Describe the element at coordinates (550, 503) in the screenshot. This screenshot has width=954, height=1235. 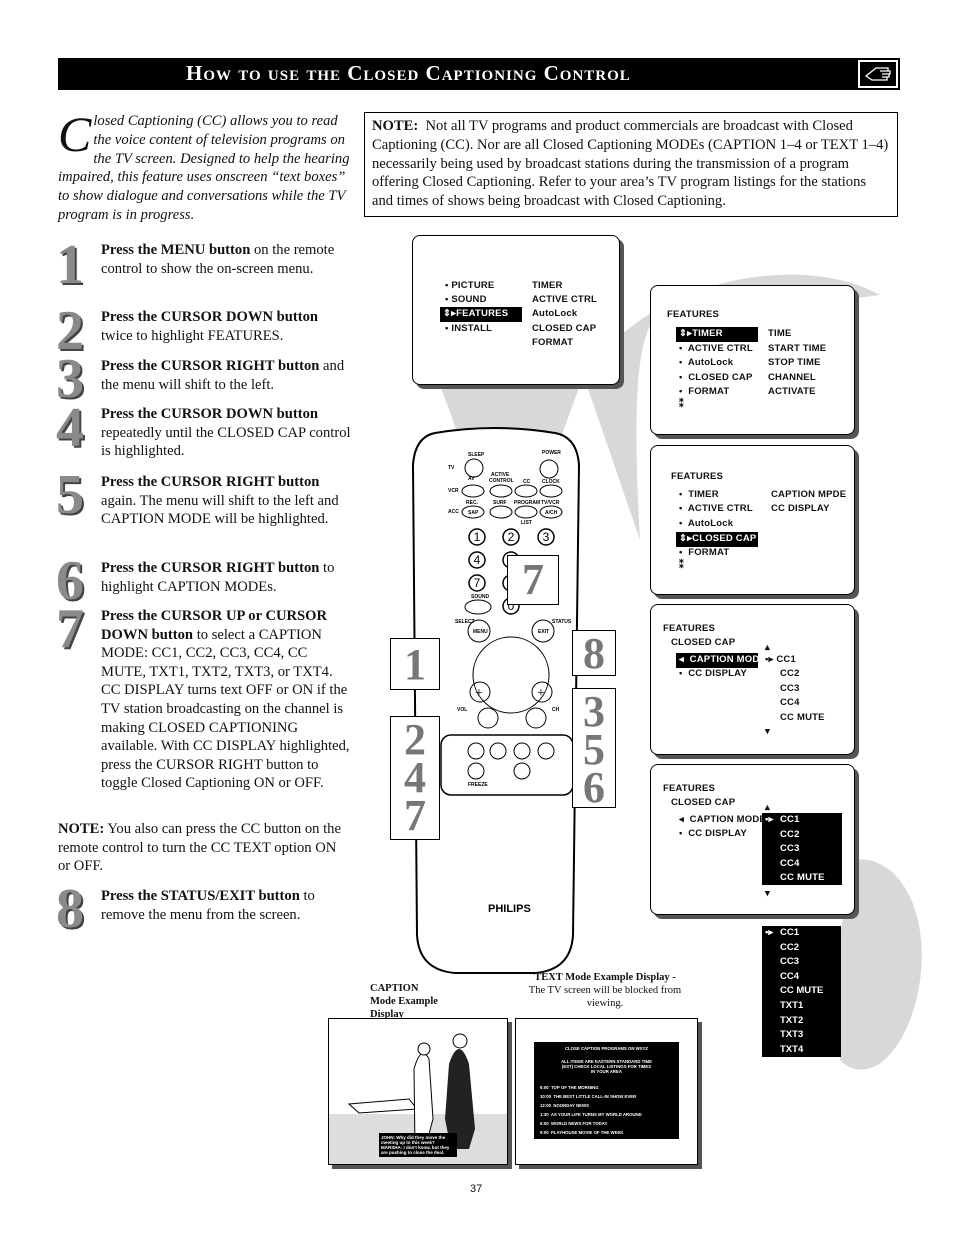
I see `svg-text: TV/VCR` at that location.